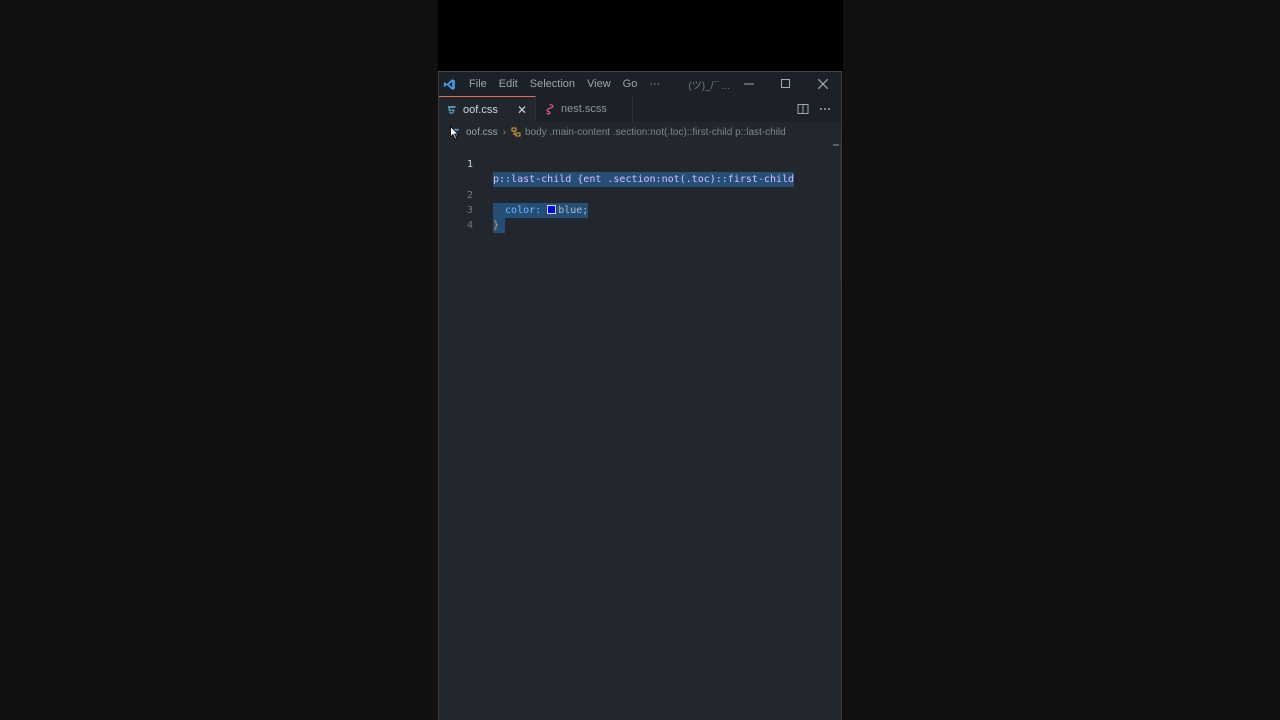 Image resolution: width=1280 pixels, height=720 pixels. I want to click on minimize-icon, so click(748, 84).